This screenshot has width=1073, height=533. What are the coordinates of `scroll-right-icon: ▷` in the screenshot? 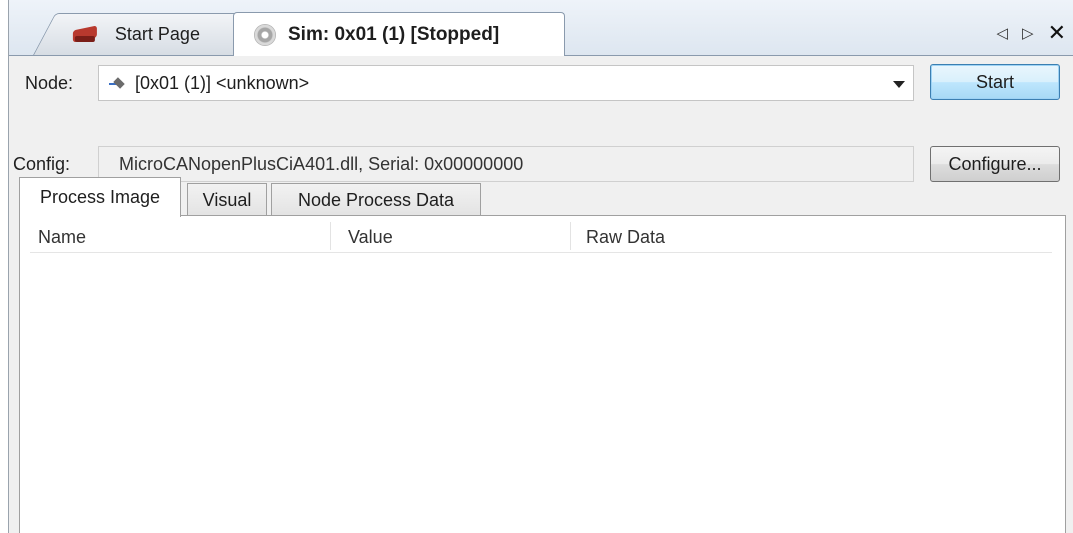 It's located at (1028, 33).